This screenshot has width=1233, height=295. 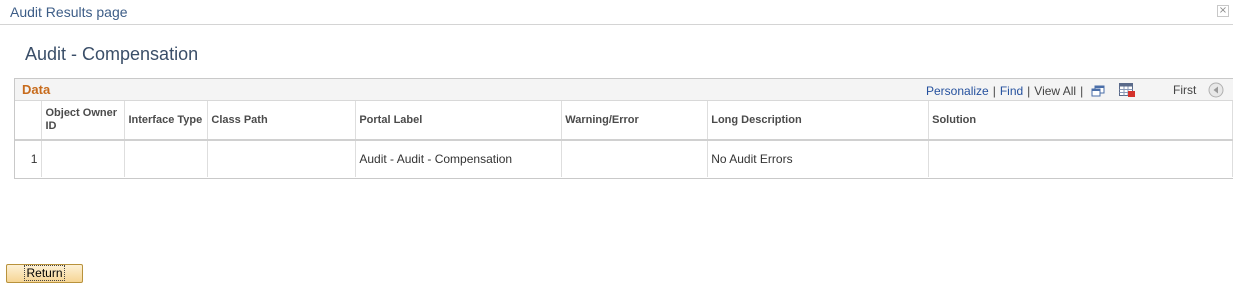 What do you see at coordinates (36, 89) in the screenshot?
I see `grid-caption: Data` at bounding box center [36, 89].